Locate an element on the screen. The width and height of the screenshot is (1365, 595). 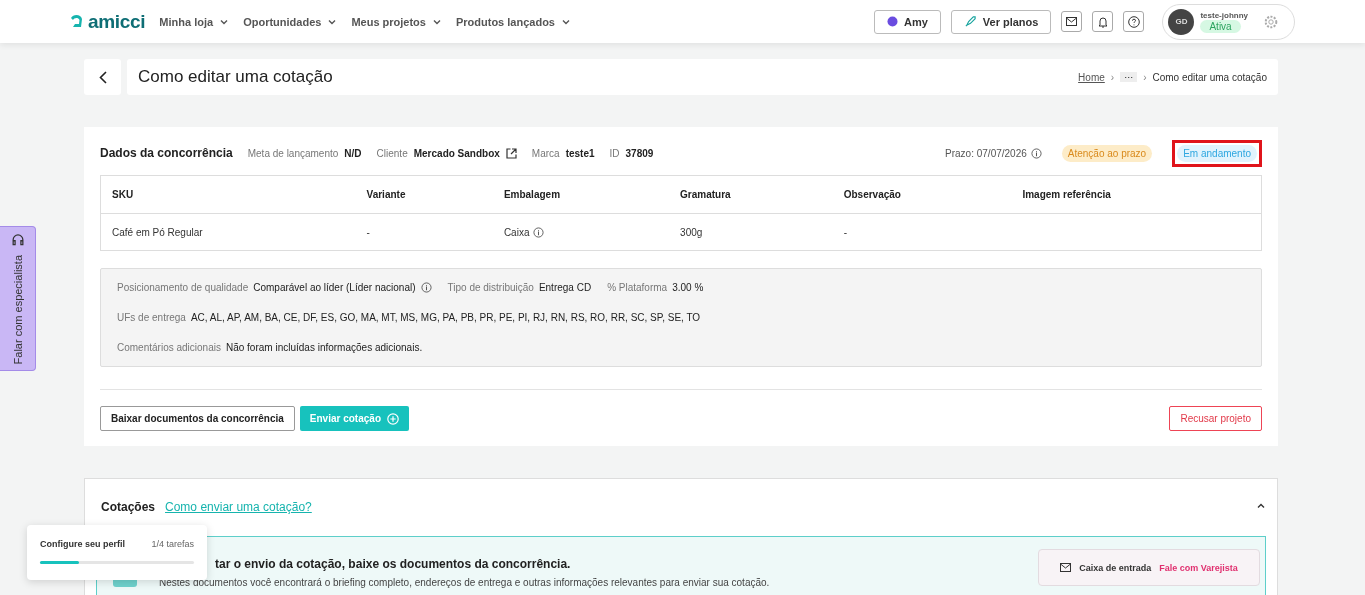
meta-label: Marca is located at coordinates (545, 153).